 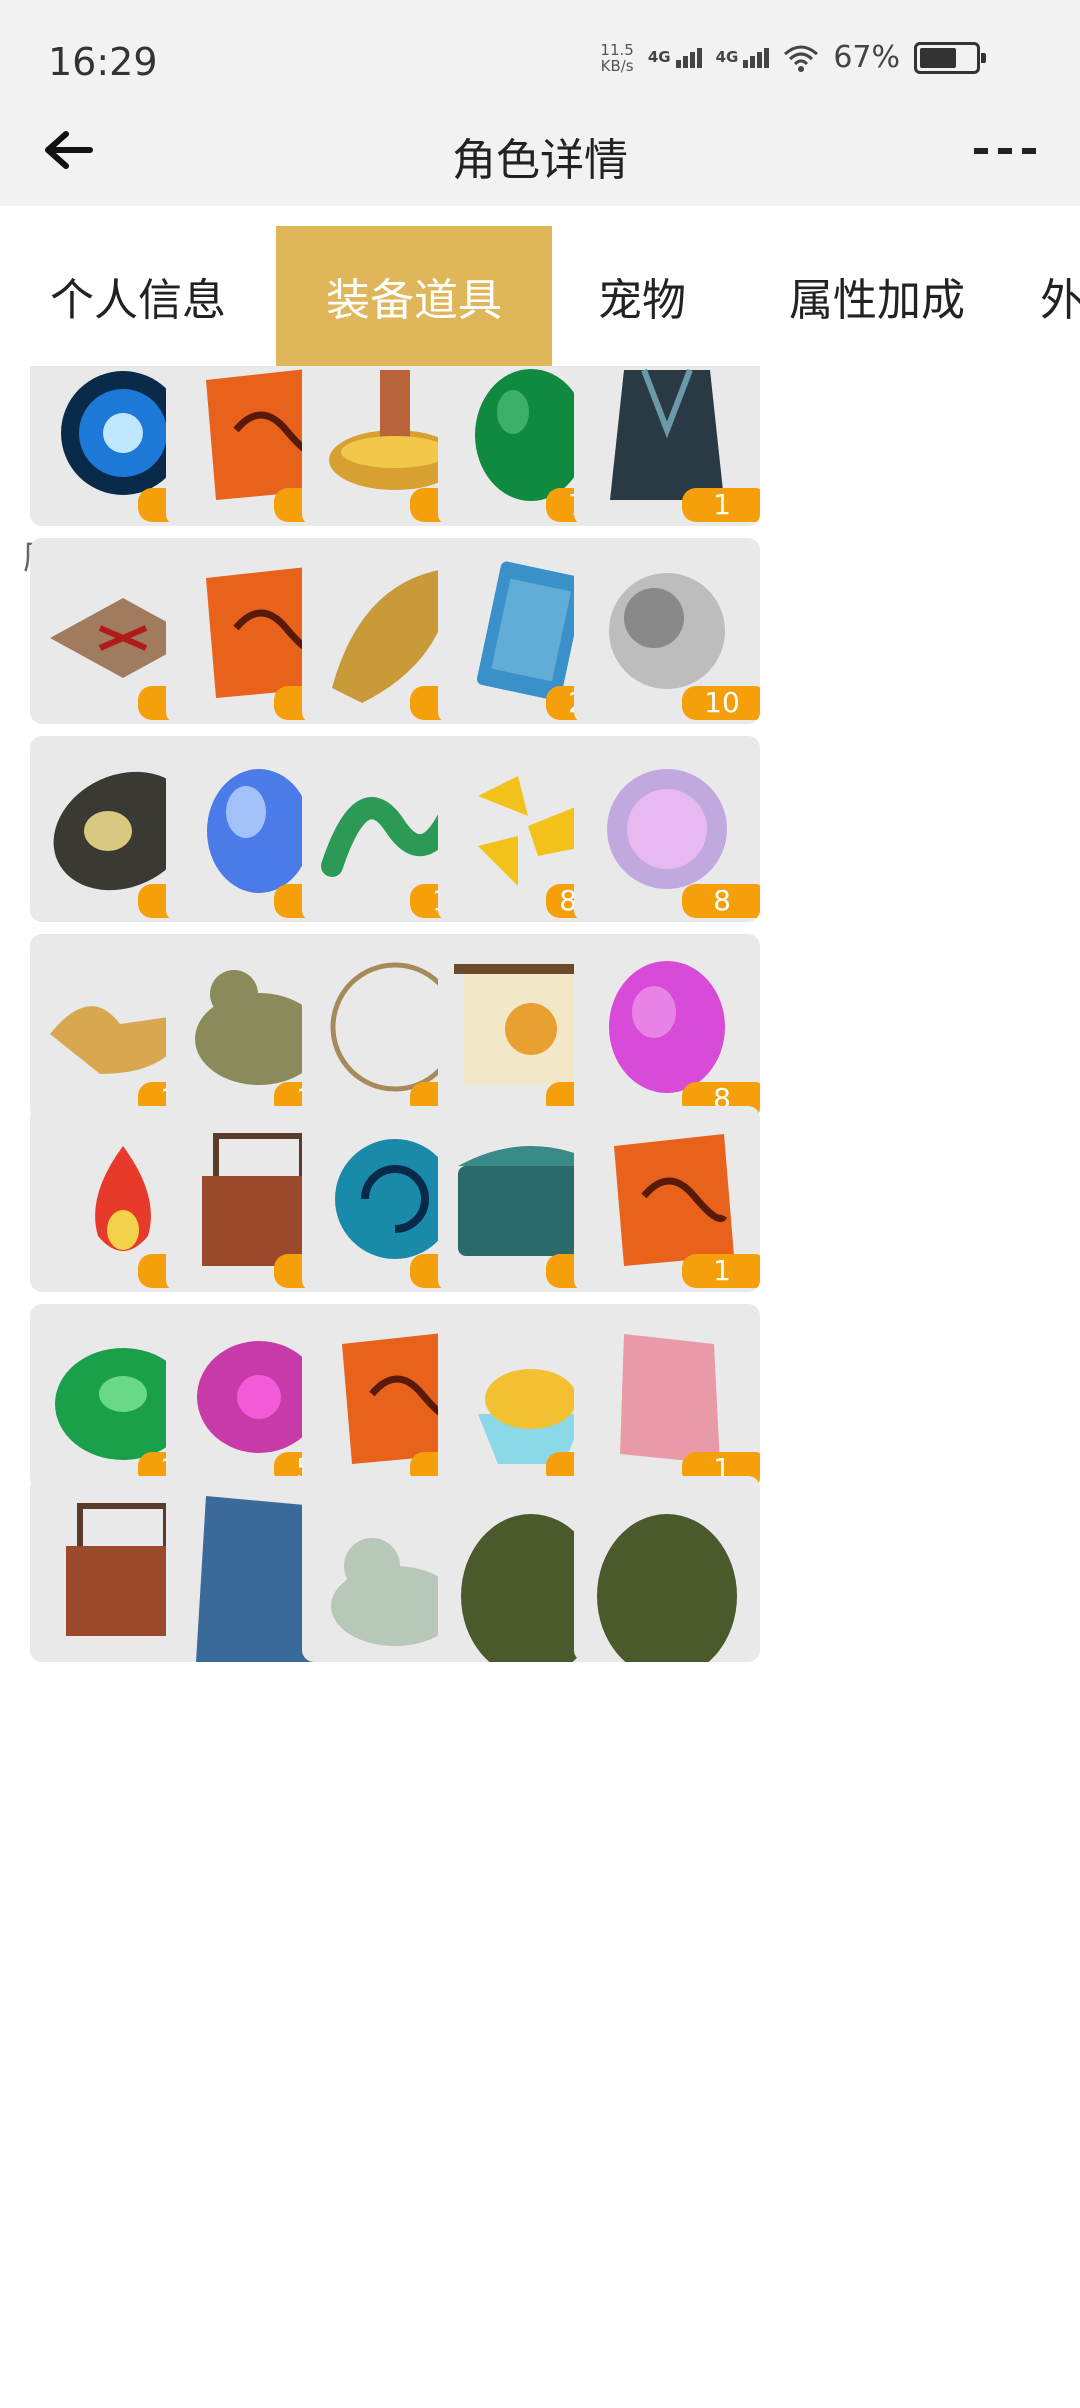 What do you see at coordinates (1005, 150) in the screenshot?
I see `more-options-icon` at bounding box center [1005, 150].